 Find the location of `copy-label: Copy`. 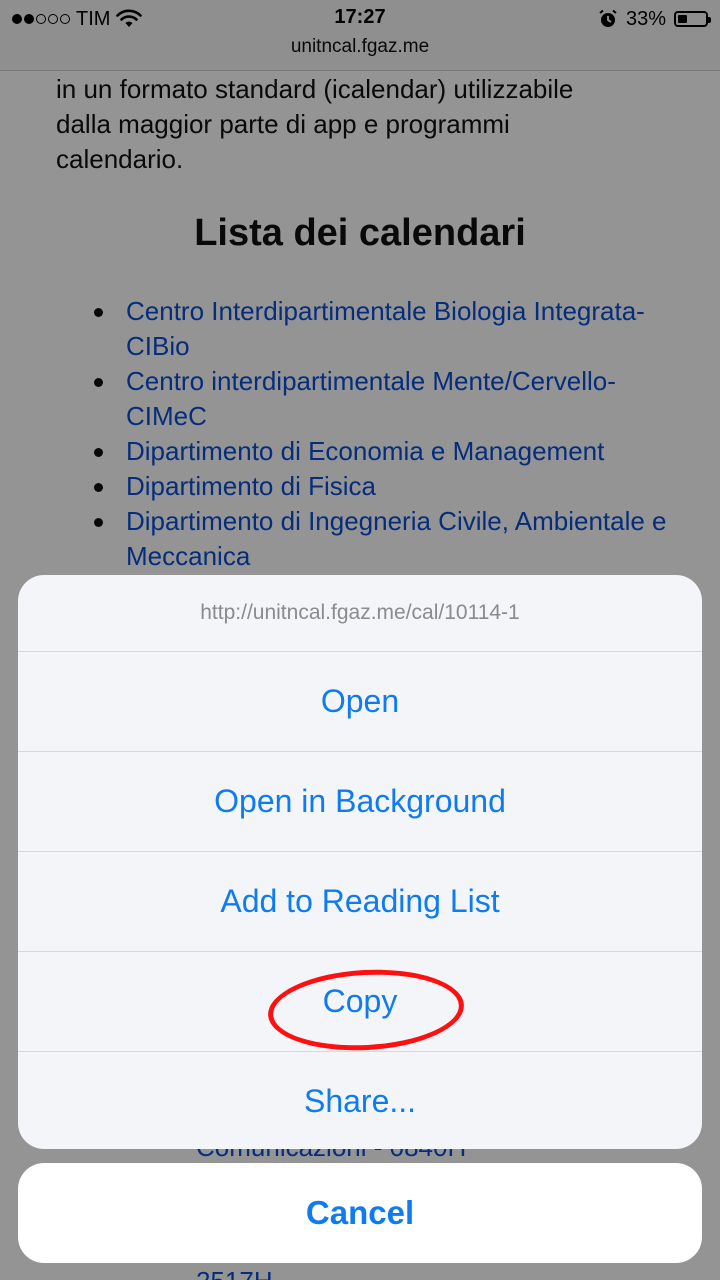

copy-label: Copy is located at coordinates (360, 1001).